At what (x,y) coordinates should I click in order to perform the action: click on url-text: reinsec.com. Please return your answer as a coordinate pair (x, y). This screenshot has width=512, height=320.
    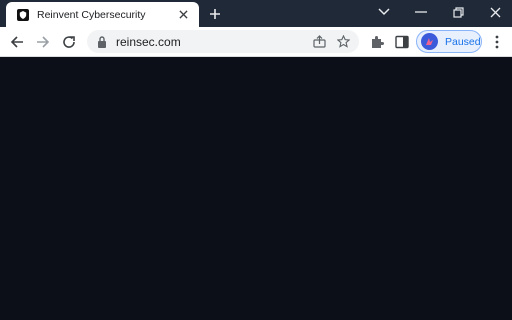
    Looking at the image, I should click on (213, 42).